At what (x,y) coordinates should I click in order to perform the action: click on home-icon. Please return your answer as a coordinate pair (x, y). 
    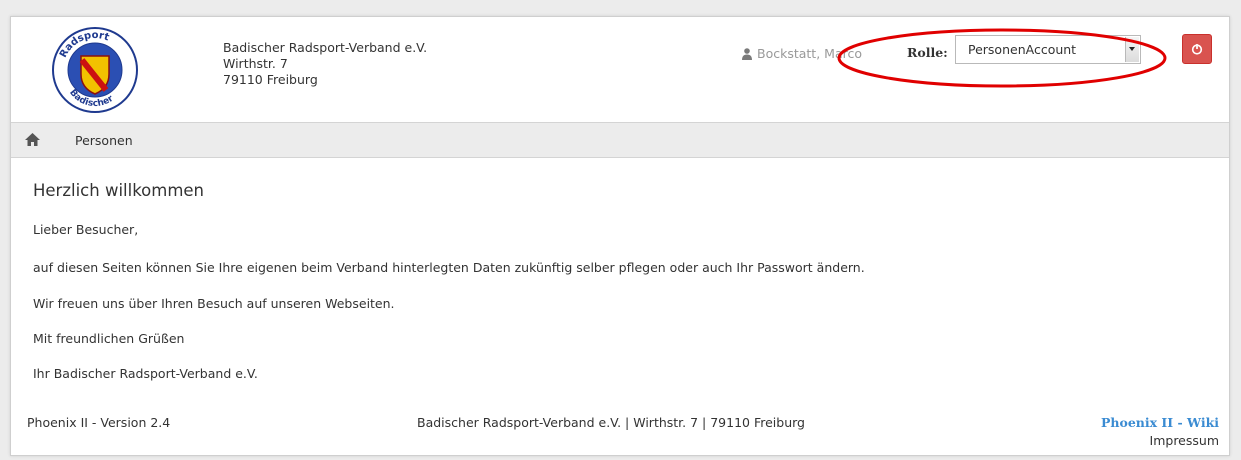
    Looking at the image, I should click on (32, 139).